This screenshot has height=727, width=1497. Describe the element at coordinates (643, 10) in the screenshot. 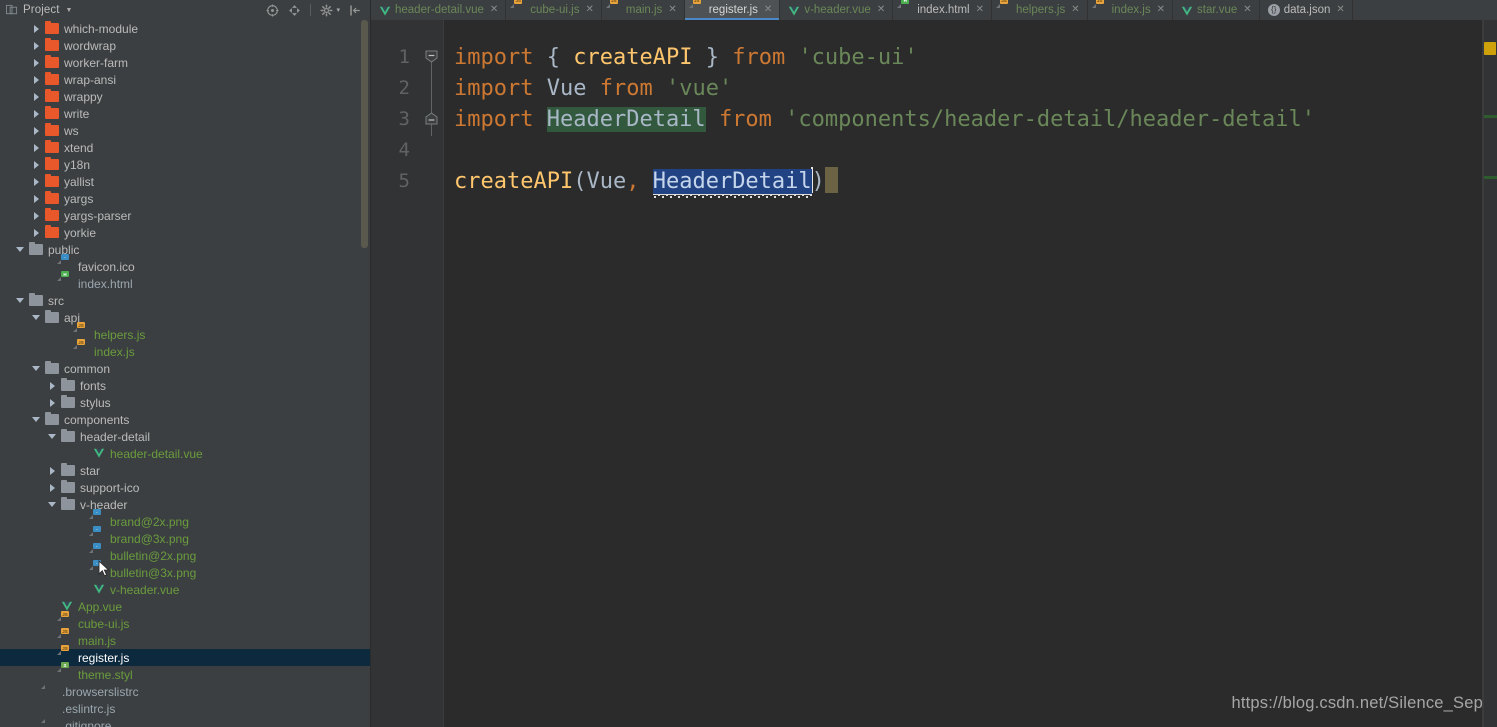

I see `tab-main-js: JSmain.js ✕` at that location.